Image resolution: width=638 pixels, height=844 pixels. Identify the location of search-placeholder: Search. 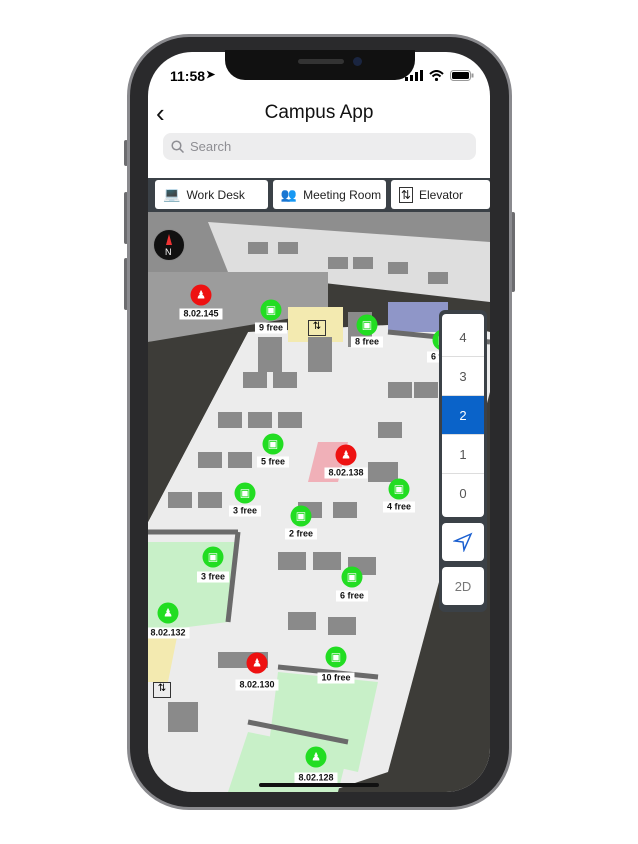
(211, 146).